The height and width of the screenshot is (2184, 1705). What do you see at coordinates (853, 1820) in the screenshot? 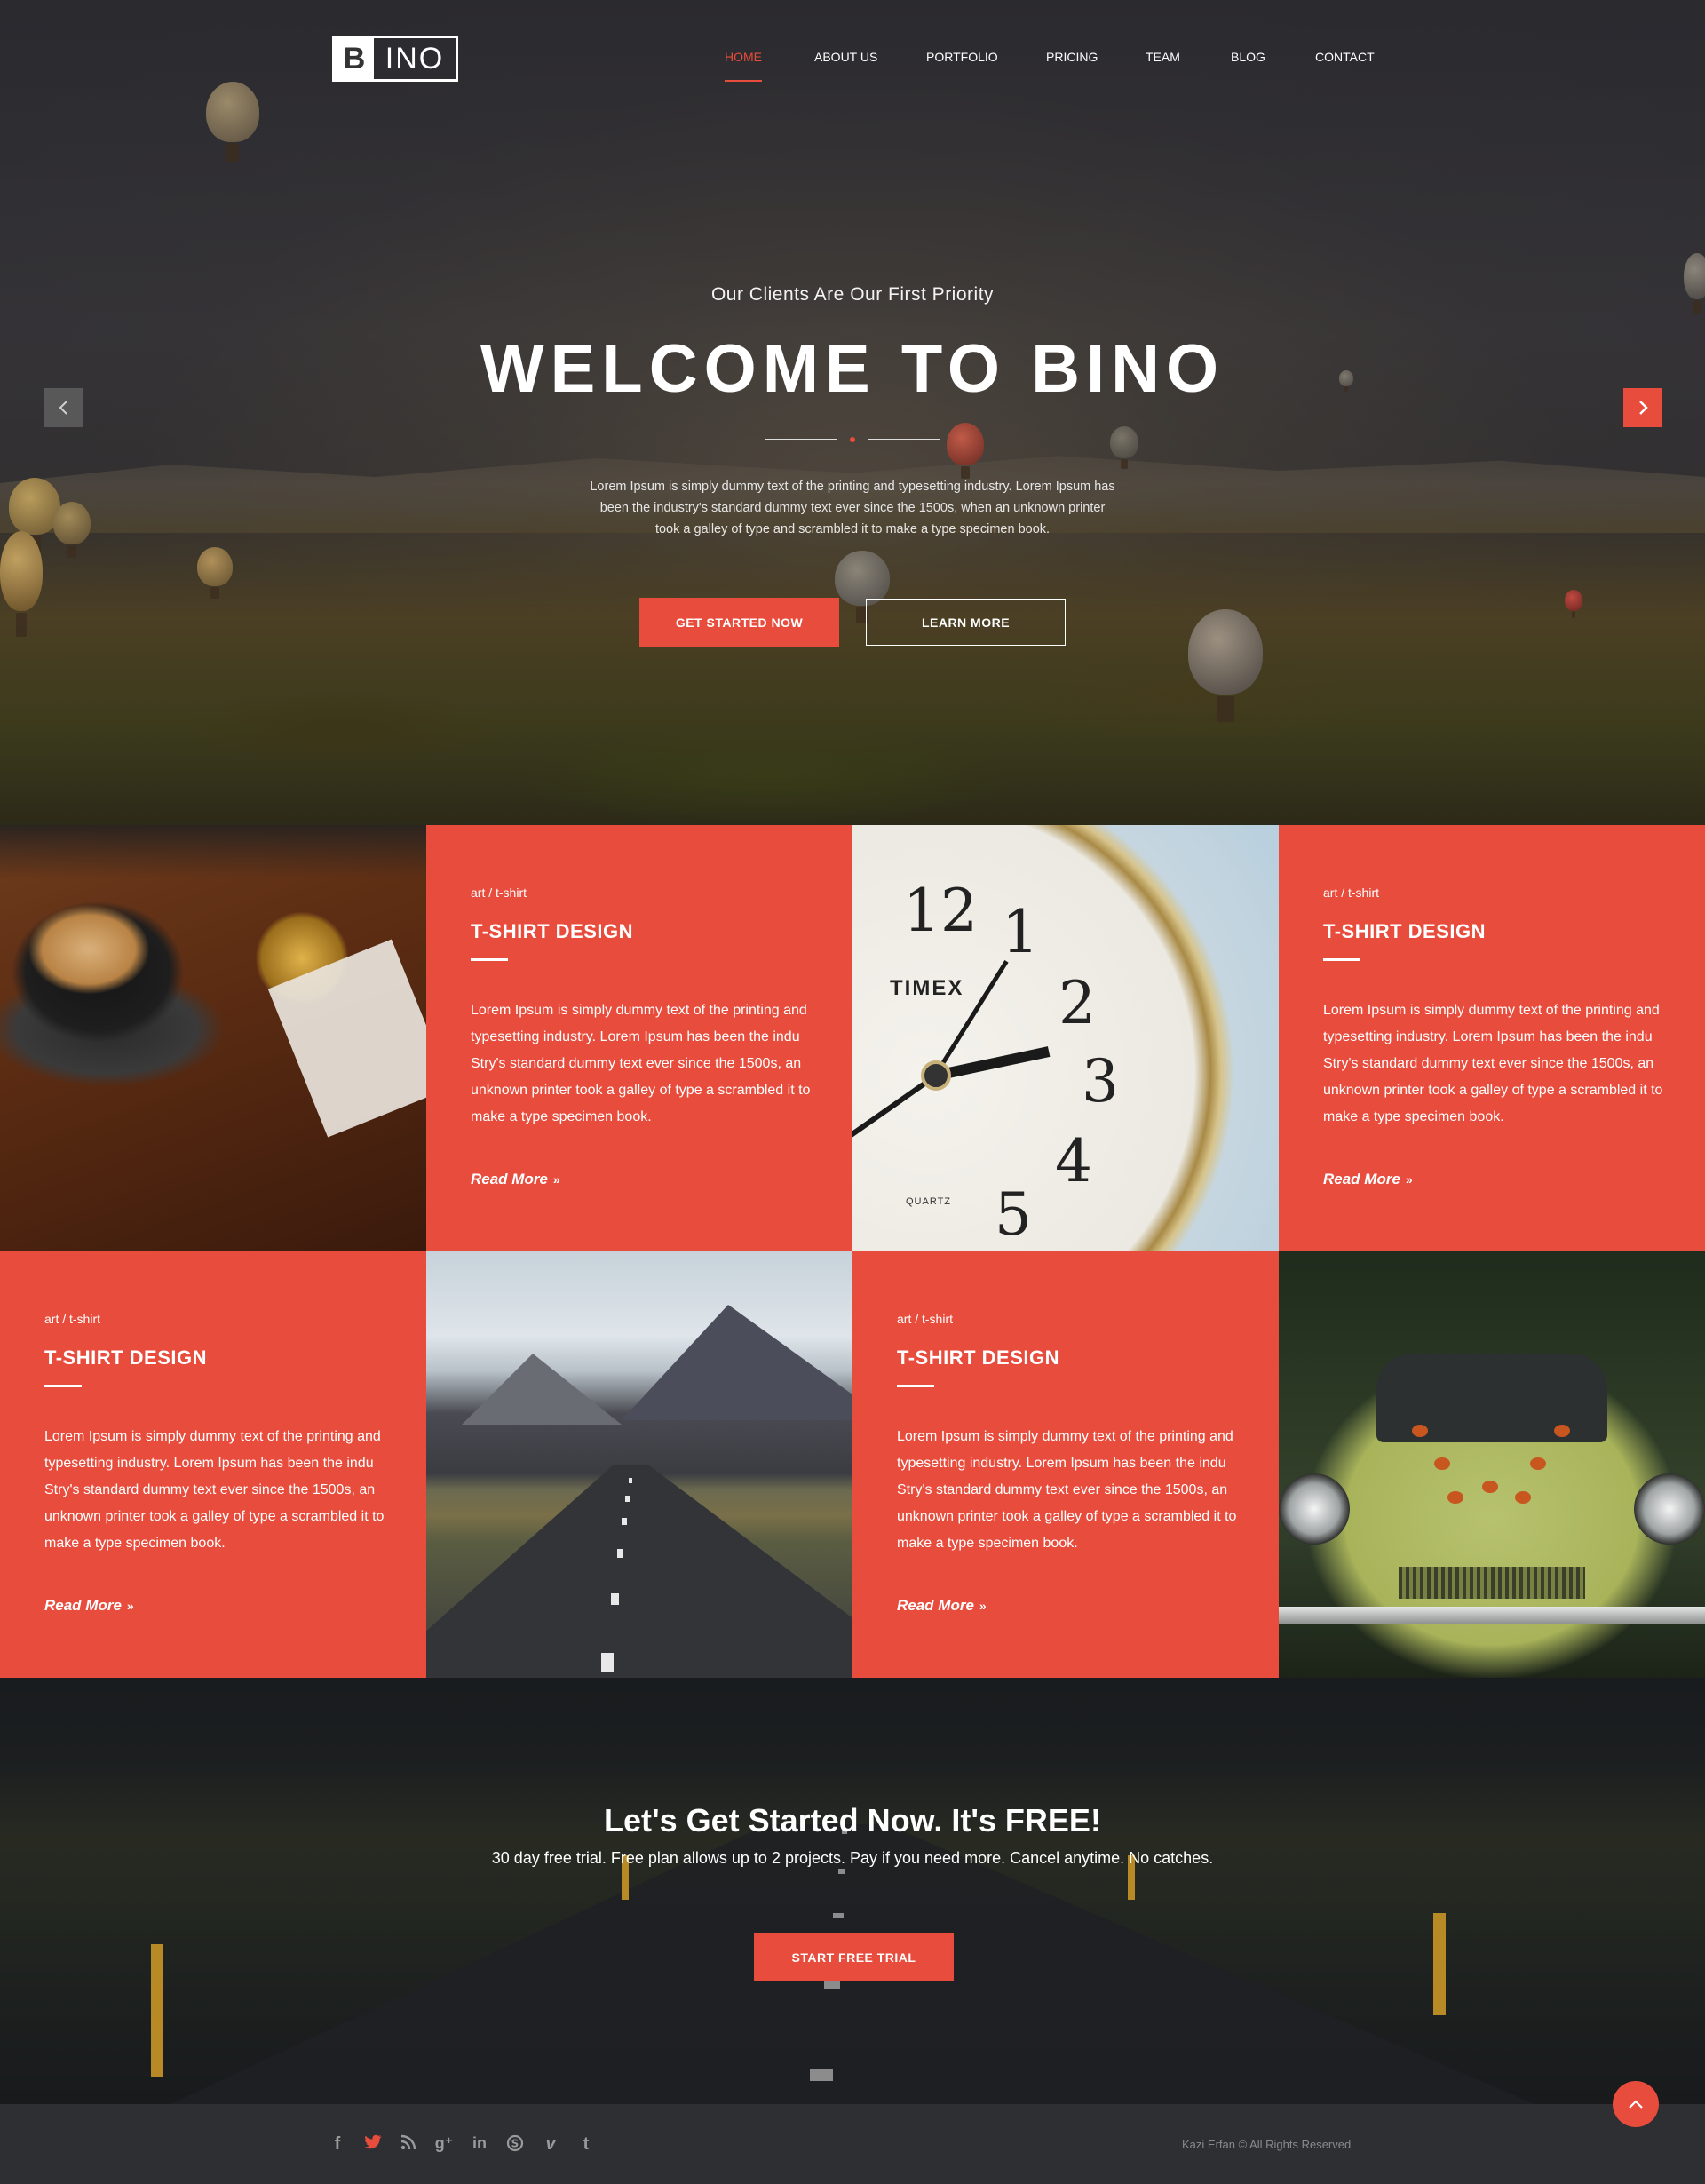
I see `cta-title: Let's Get Started Now. It's FREE!` at bounding box center [853, 1820].